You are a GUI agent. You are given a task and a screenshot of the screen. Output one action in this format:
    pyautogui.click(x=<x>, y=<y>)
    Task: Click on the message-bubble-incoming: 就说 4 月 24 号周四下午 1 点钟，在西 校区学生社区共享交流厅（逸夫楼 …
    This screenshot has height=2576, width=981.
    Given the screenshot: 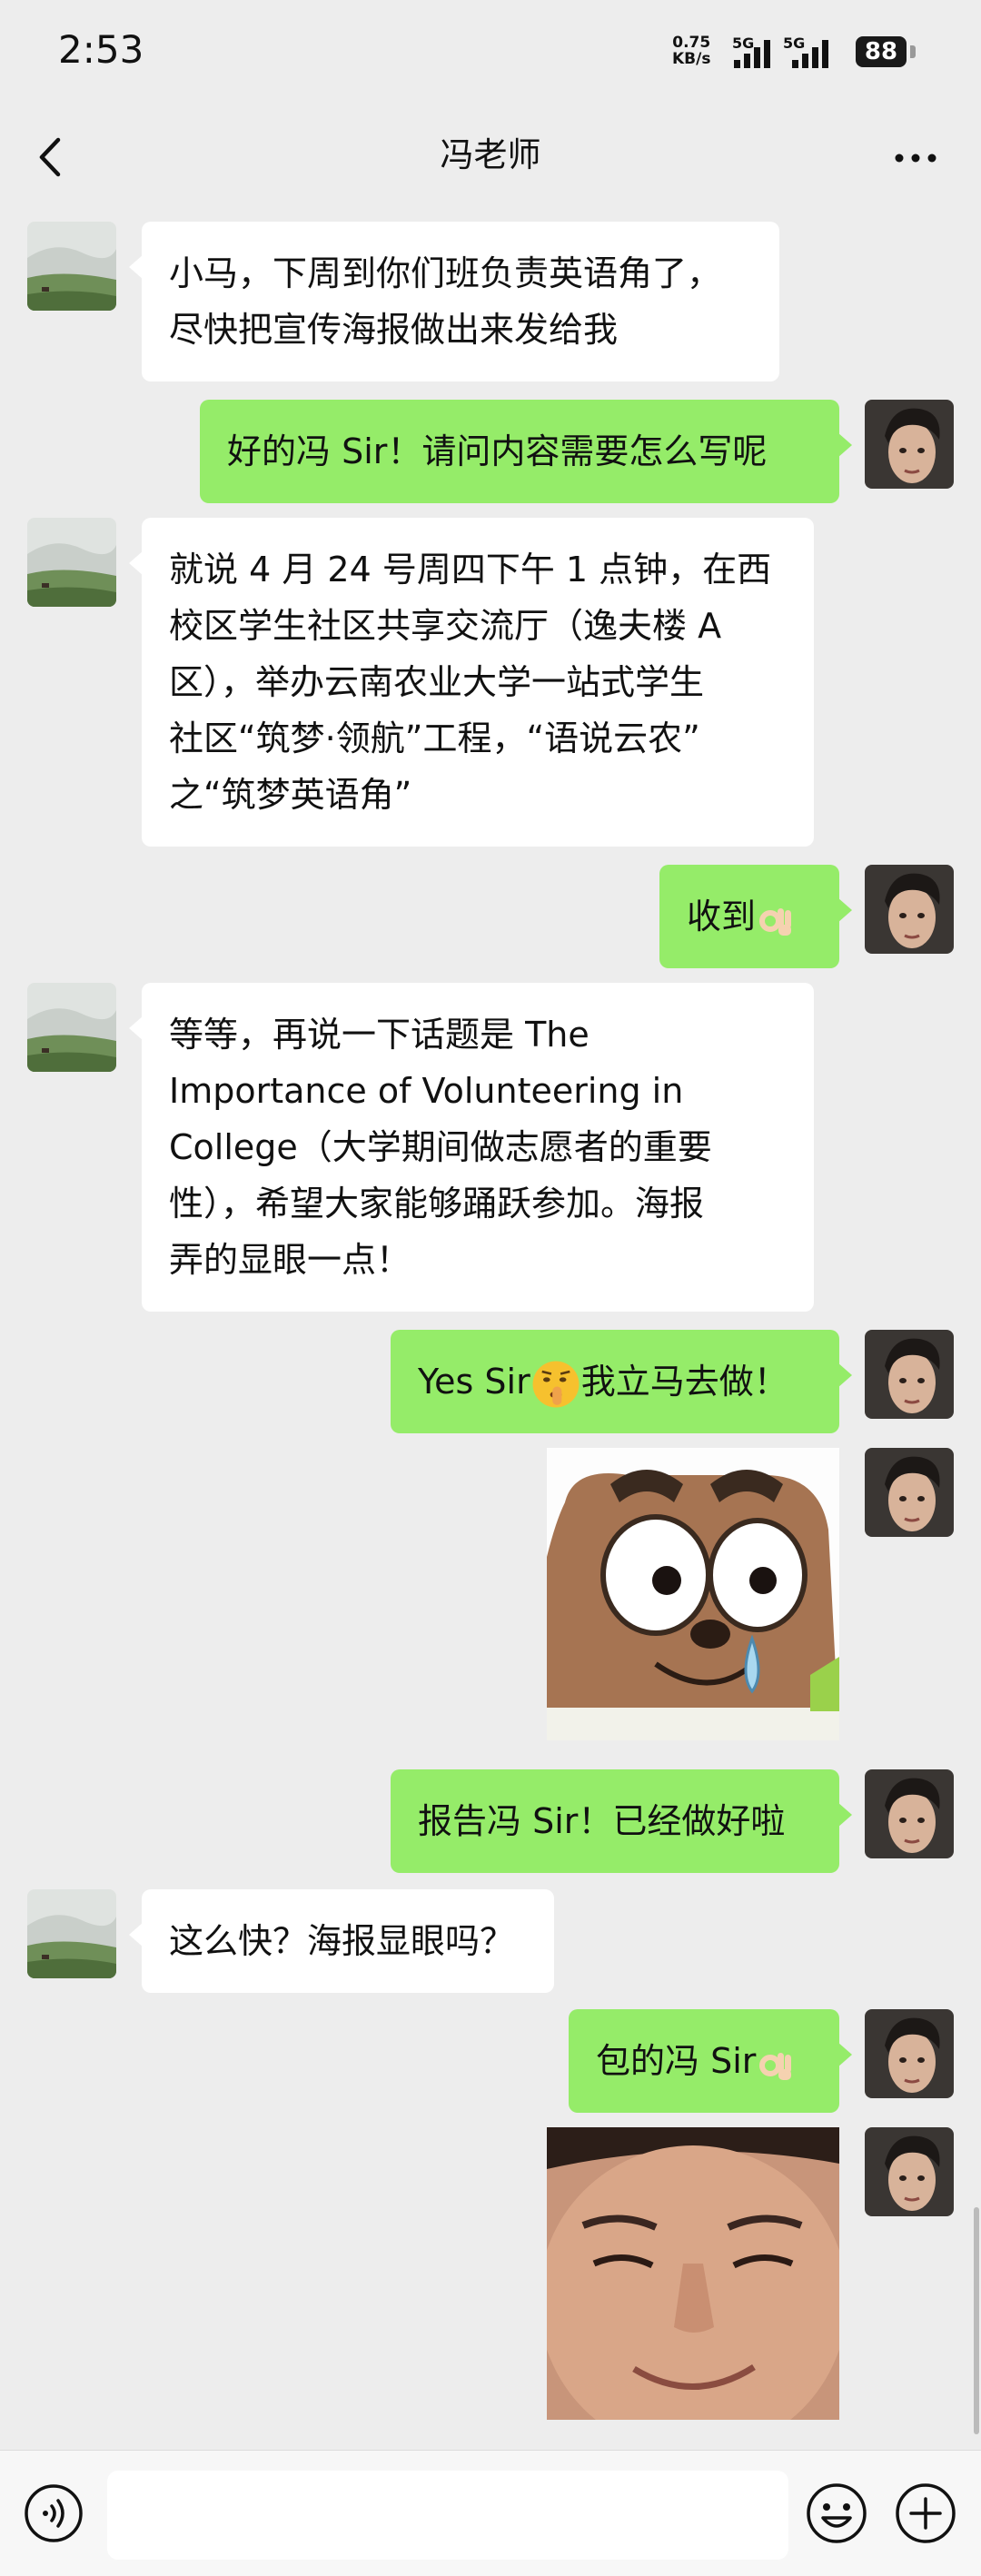 What is the action you would take?
    pyautogui.click(x=472, y=682)
    